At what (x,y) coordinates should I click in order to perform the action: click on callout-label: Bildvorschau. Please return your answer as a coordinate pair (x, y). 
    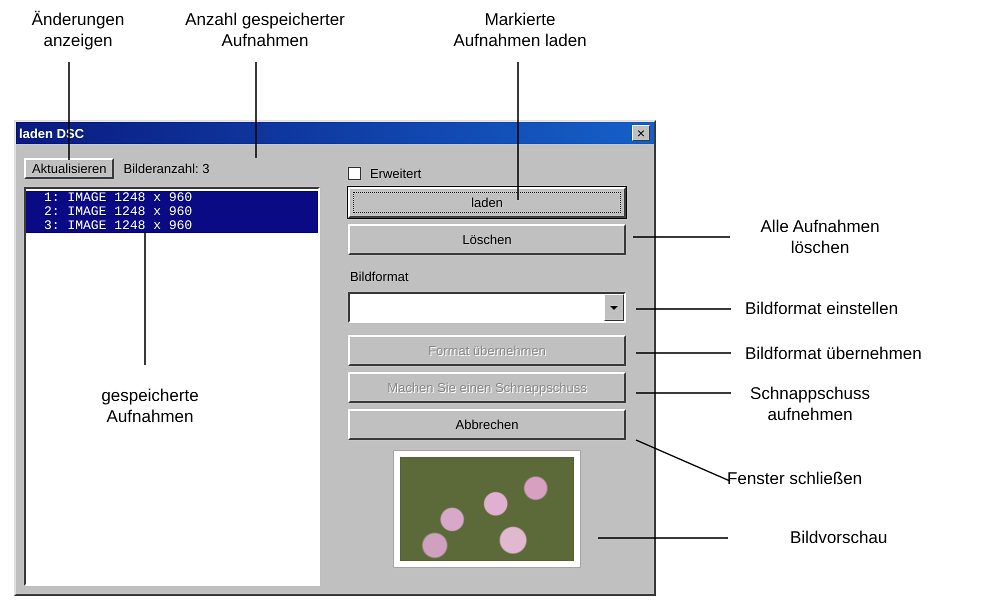
    Looking at the image, I should click on (839, 537).